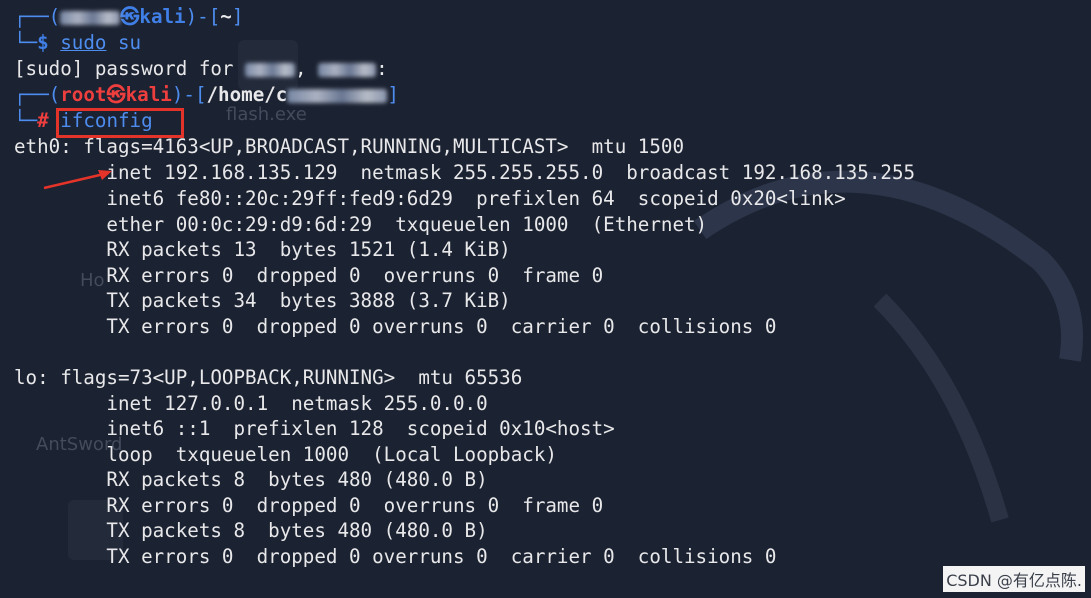  I want to click on redacted-path, so click(337, 95).